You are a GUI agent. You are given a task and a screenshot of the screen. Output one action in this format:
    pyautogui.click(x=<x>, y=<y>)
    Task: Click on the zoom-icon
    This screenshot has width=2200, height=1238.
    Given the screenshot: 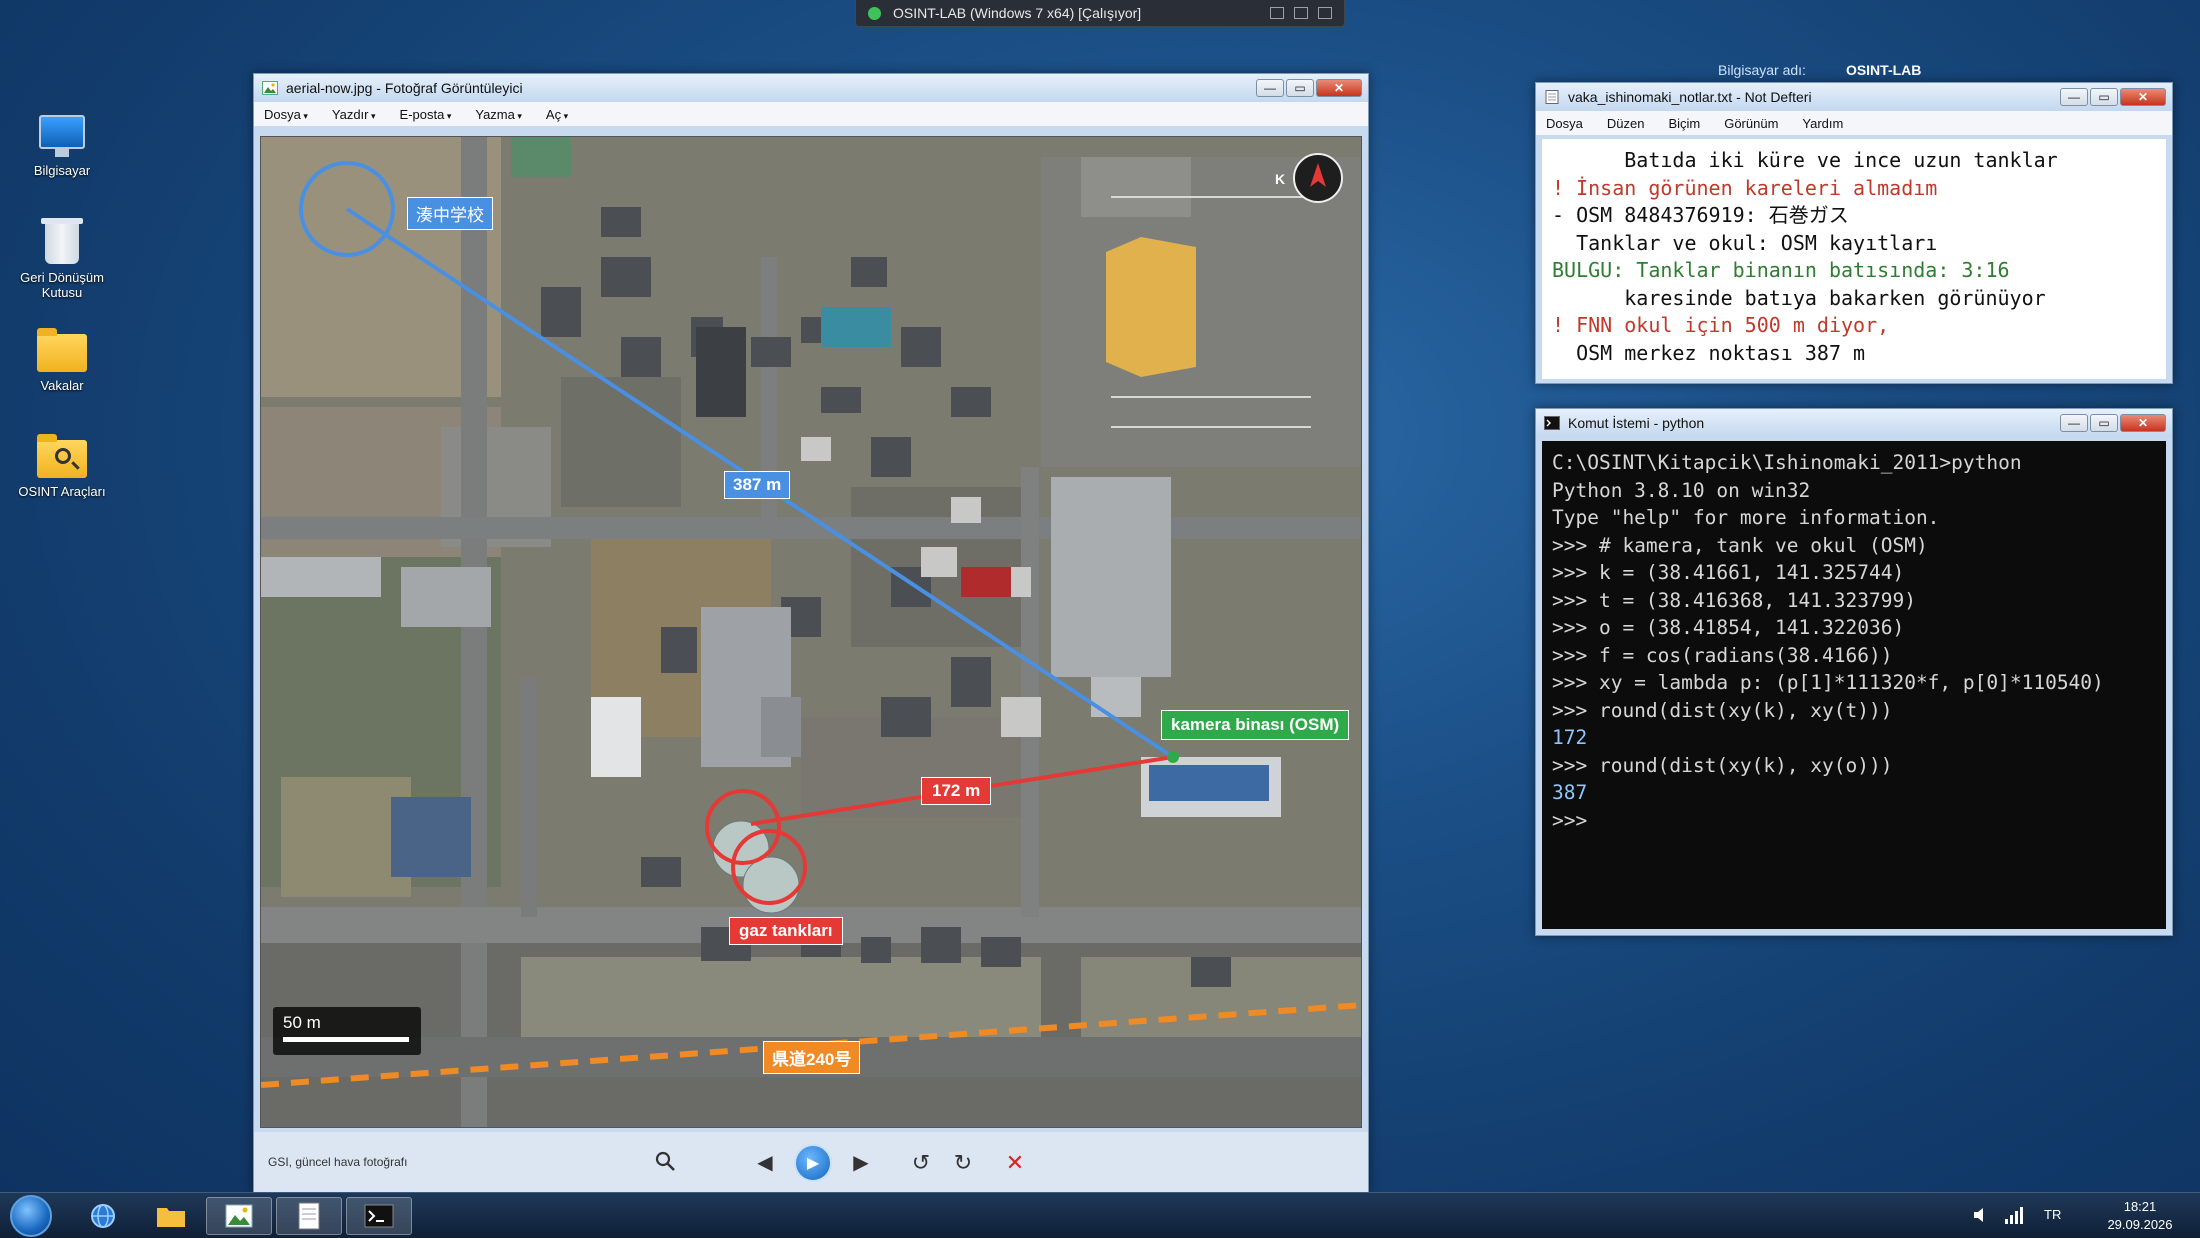 What is the action you would take?
    pyautogui.click(x=665, y=1164)
    